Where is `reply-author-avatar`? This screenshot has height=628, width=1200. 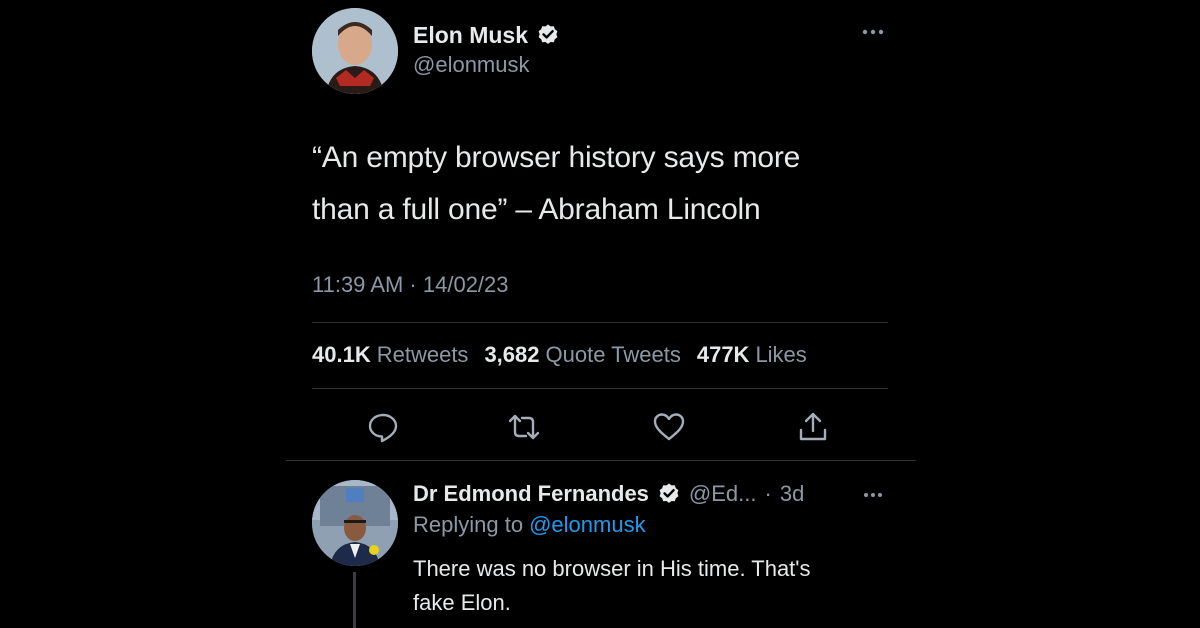
reply-author-avatar is located at coordinates (355, 523).